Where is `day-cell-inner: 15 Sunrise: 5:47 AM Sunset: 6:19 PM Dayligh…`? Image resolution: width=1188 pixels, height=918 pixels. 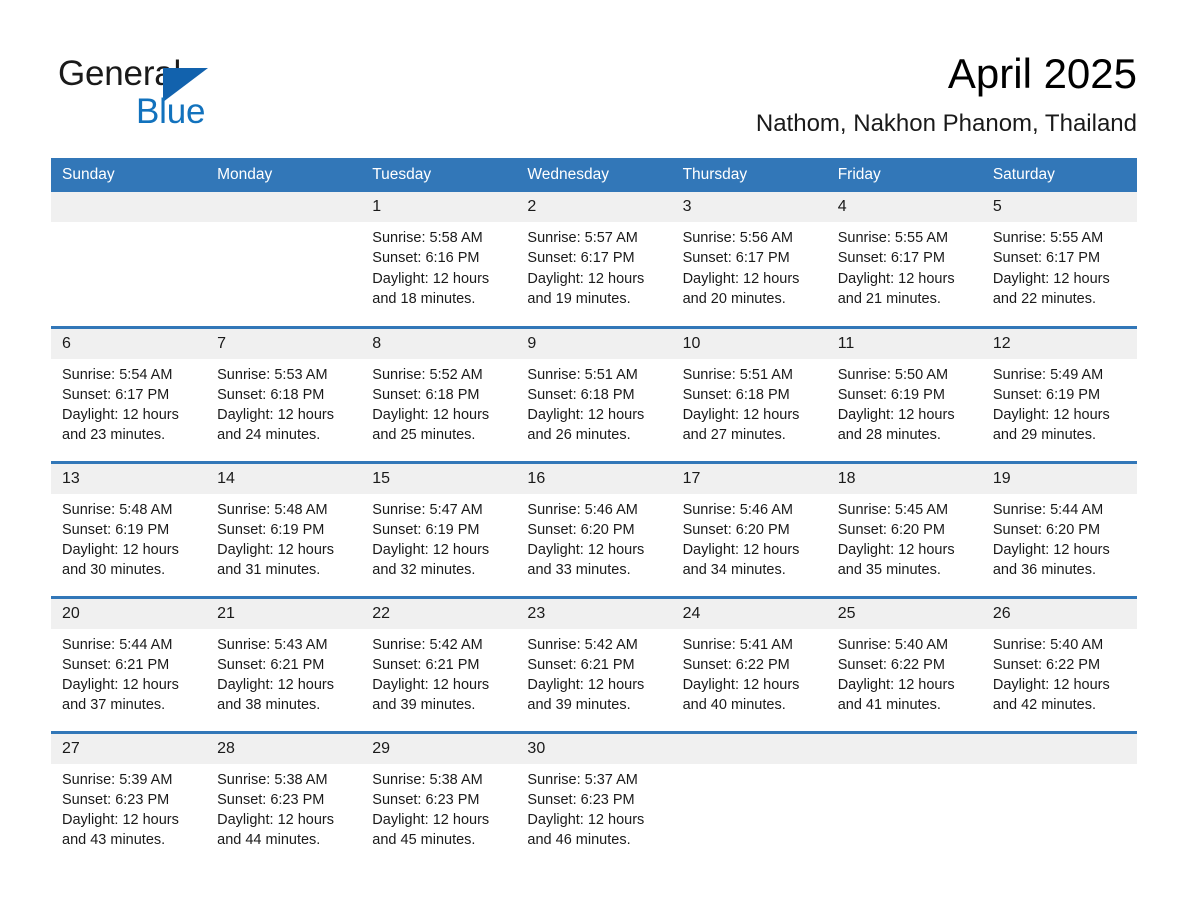 day-cell-inner: 15 Sunrise: 5:47 AM Sunset: 6:19 PM Dayligh… is located at coordinates (439, 529).